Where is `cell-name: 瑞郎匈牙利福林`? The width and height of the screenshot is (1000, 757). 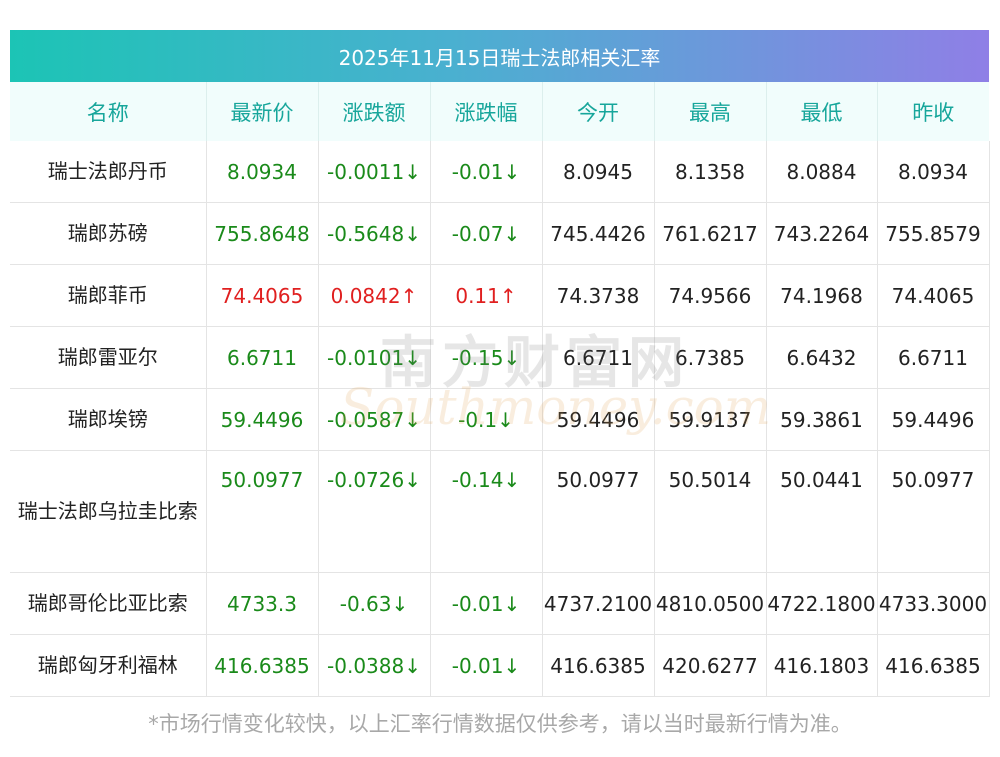
cell-name: 瑞郎匈牙利福林 is located at coordinates (108, 665).